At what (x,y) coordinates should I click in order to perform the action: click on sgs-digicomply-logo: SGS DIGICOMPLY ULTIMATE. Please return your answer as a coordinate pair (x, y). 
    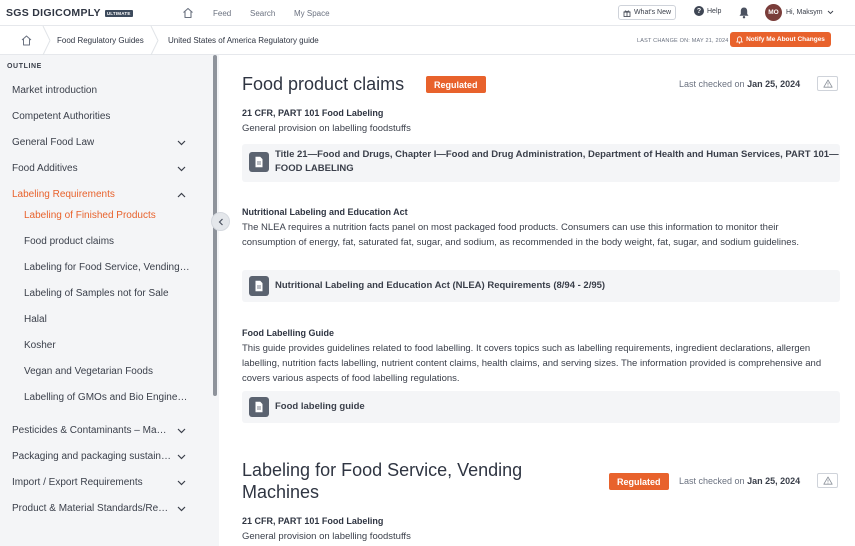
    Looking at the image, I should click on (69, 13).